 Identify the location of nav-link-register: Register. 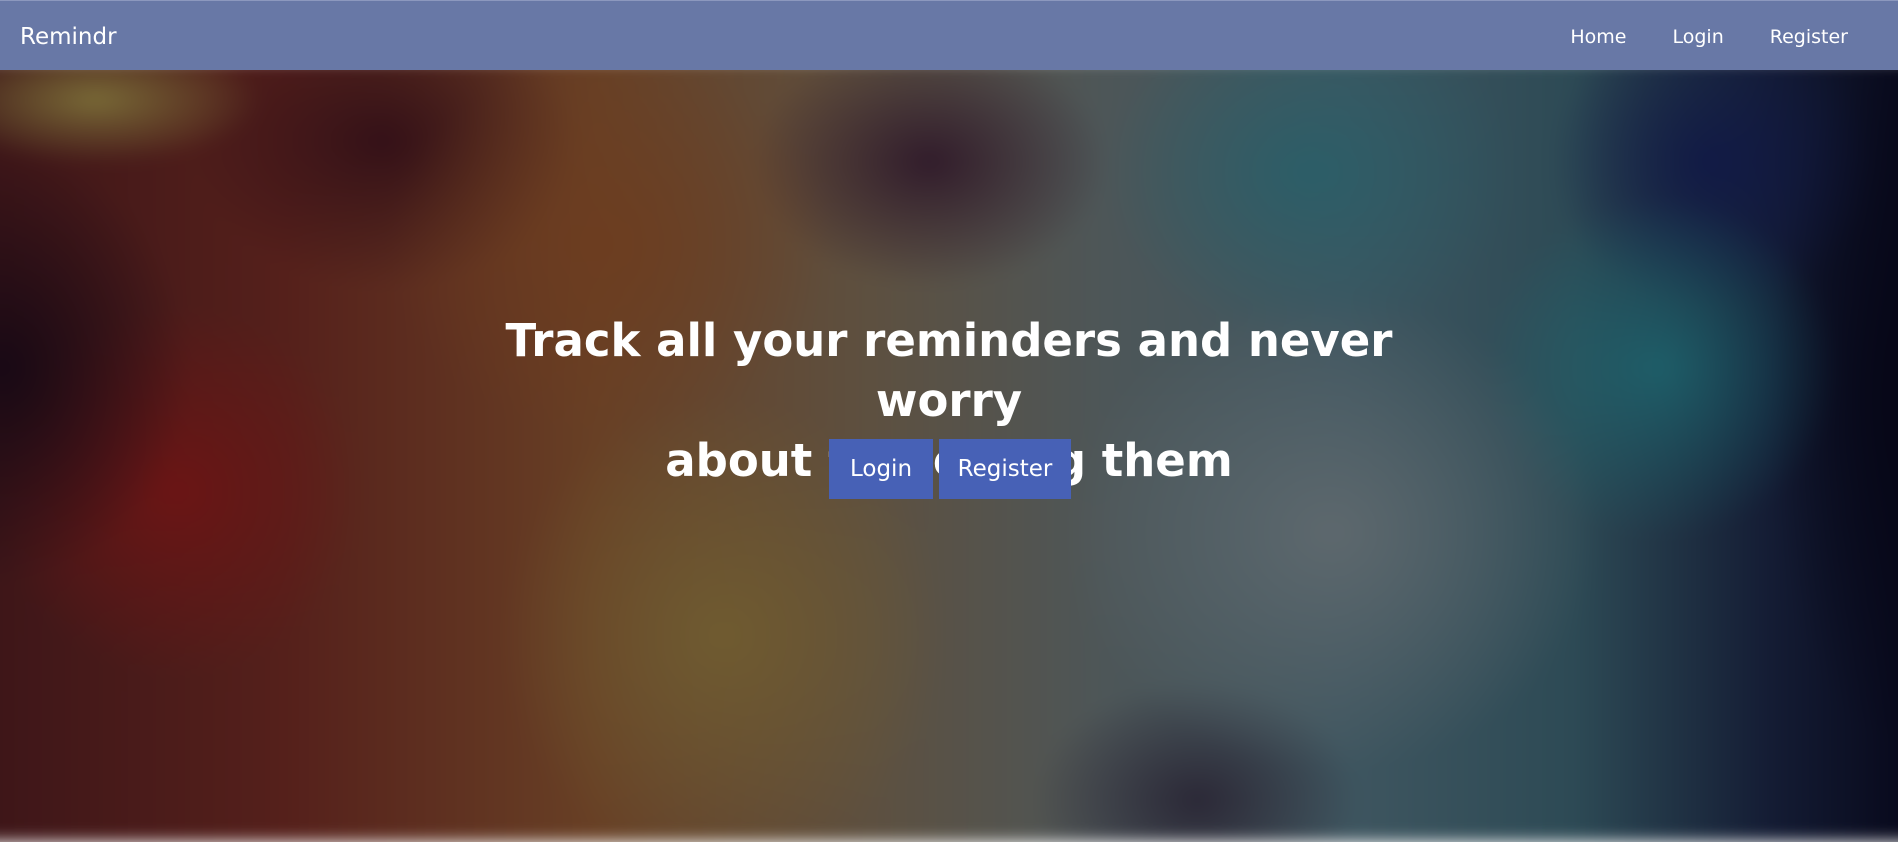
(1809, 37).